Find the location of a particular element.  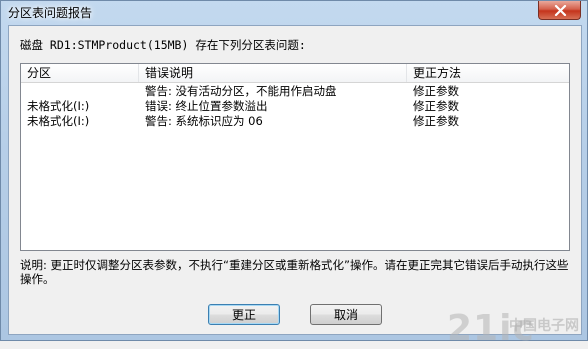

cancel-button: 取消 is located at coordinates (346, 314).